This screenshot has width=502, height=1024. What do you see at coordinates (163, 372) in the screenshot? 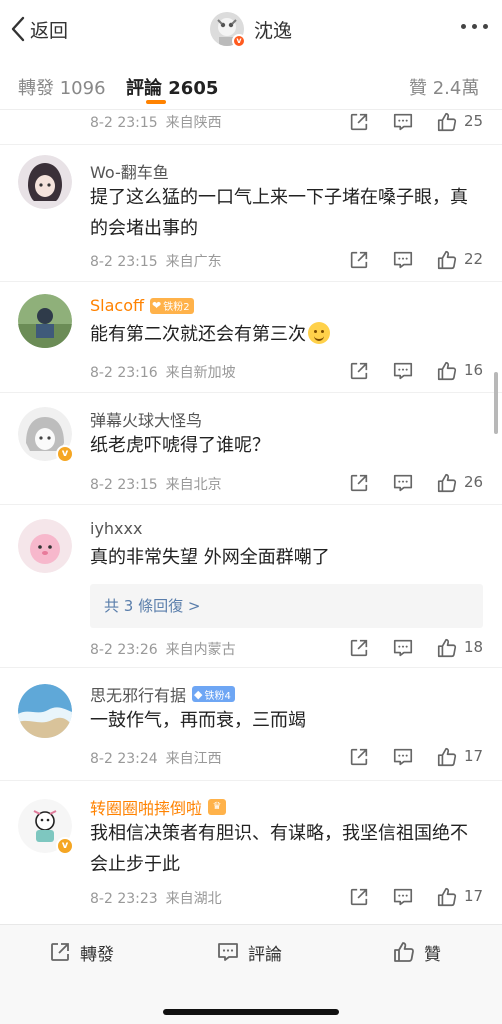
I see `comment-meta: 8-2 23:16 来自新加坡` at bounding box center [163, 372].